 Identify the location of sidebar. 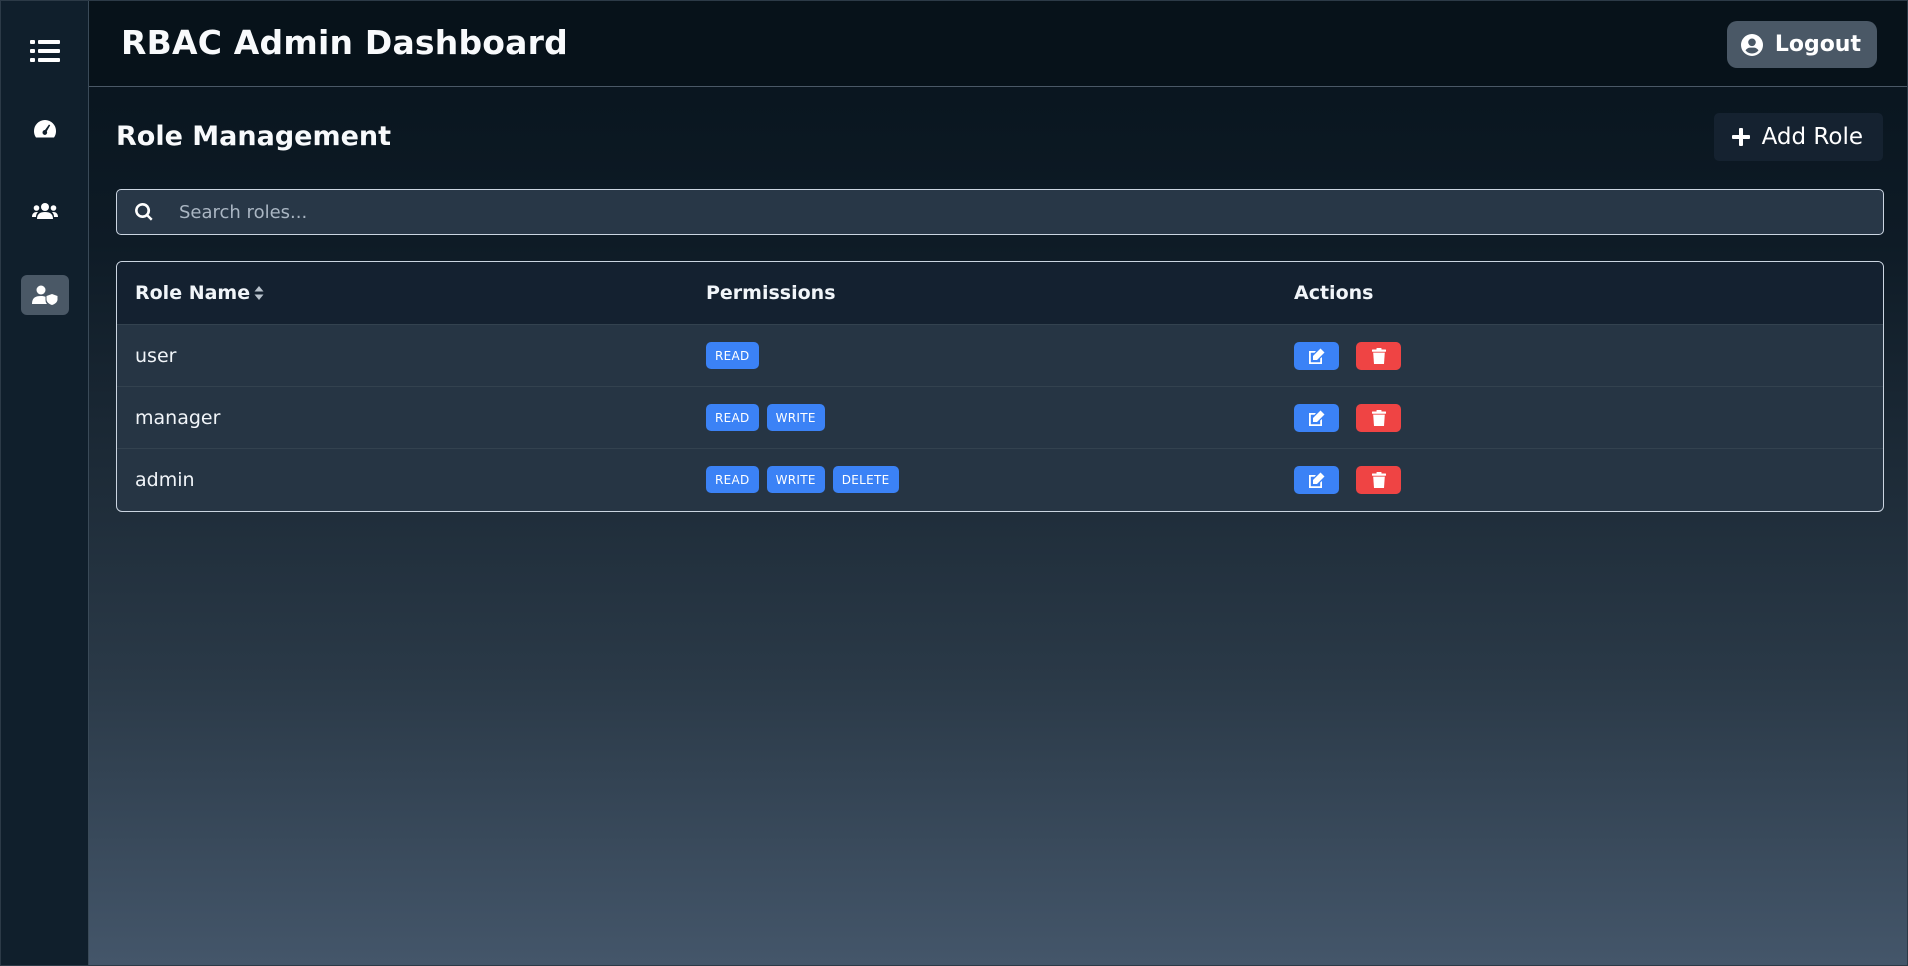
(45, 483).